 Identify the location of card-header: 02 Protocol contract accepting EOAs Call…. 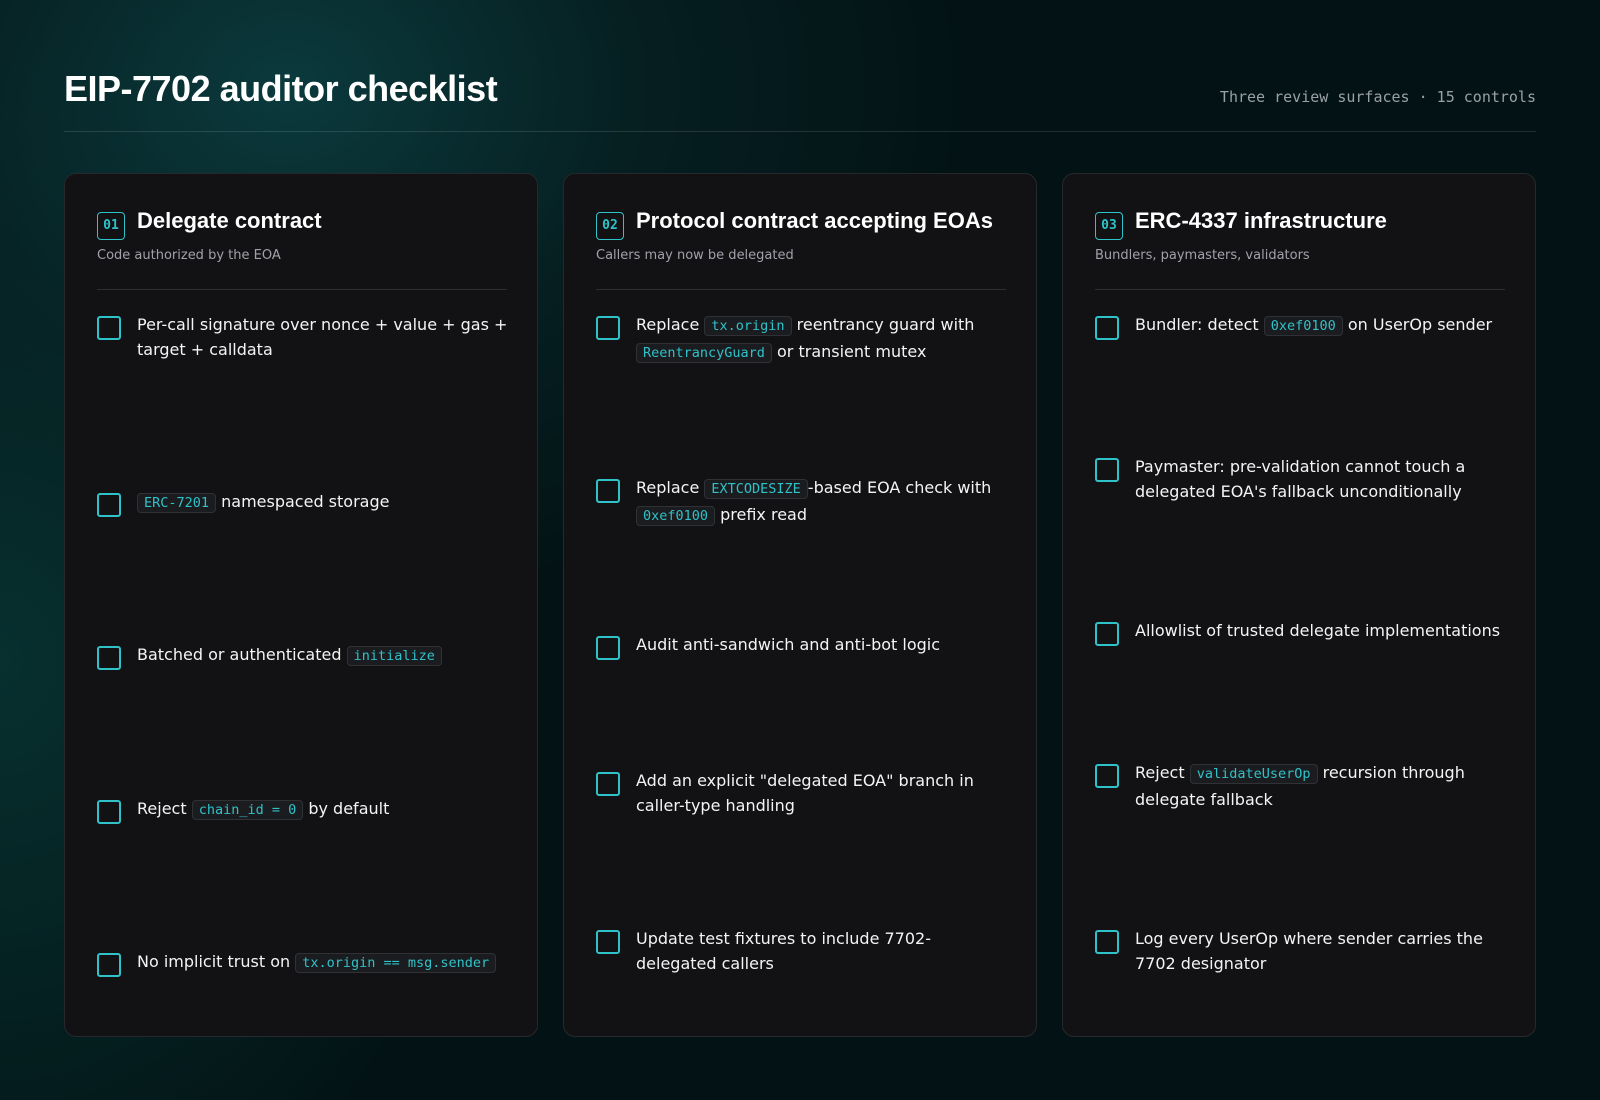
(801, 249).